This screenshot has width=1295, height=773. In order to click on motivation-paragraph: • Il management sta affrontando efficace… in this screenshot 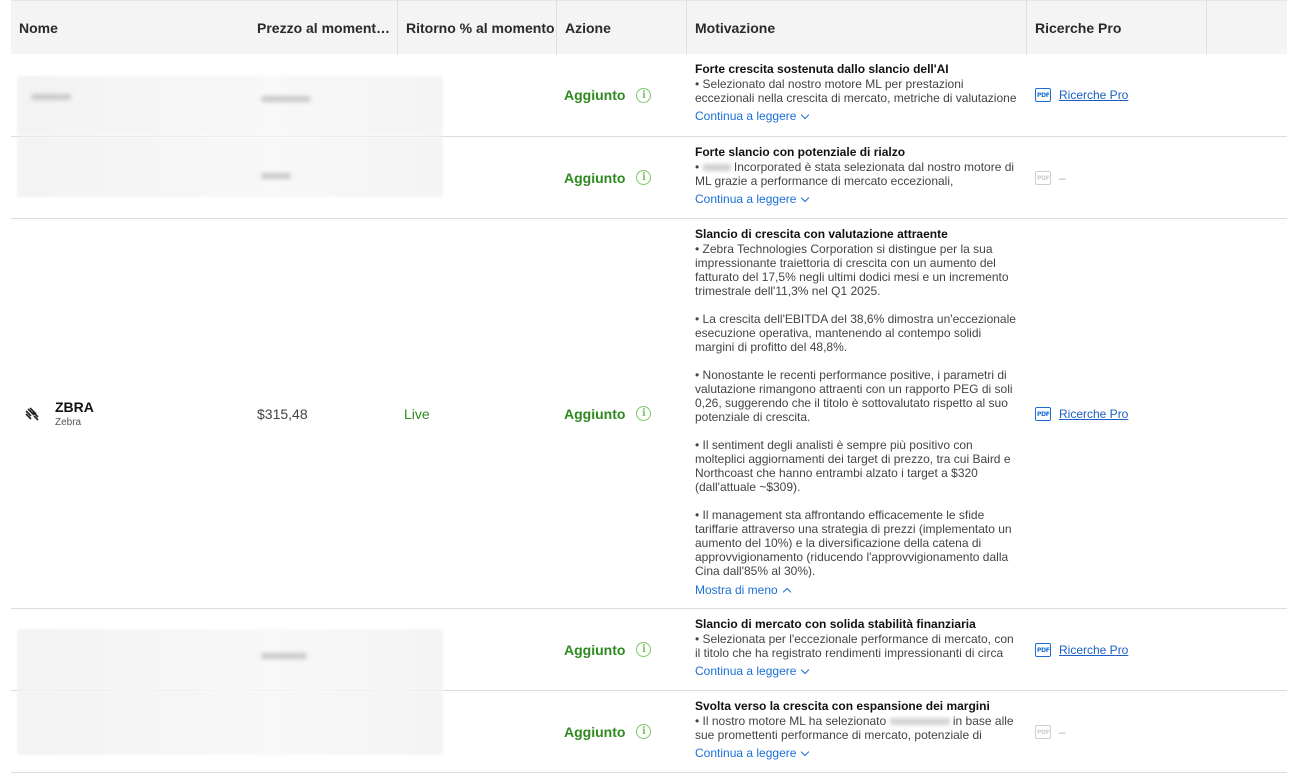, I will do `click(853, 543)`.